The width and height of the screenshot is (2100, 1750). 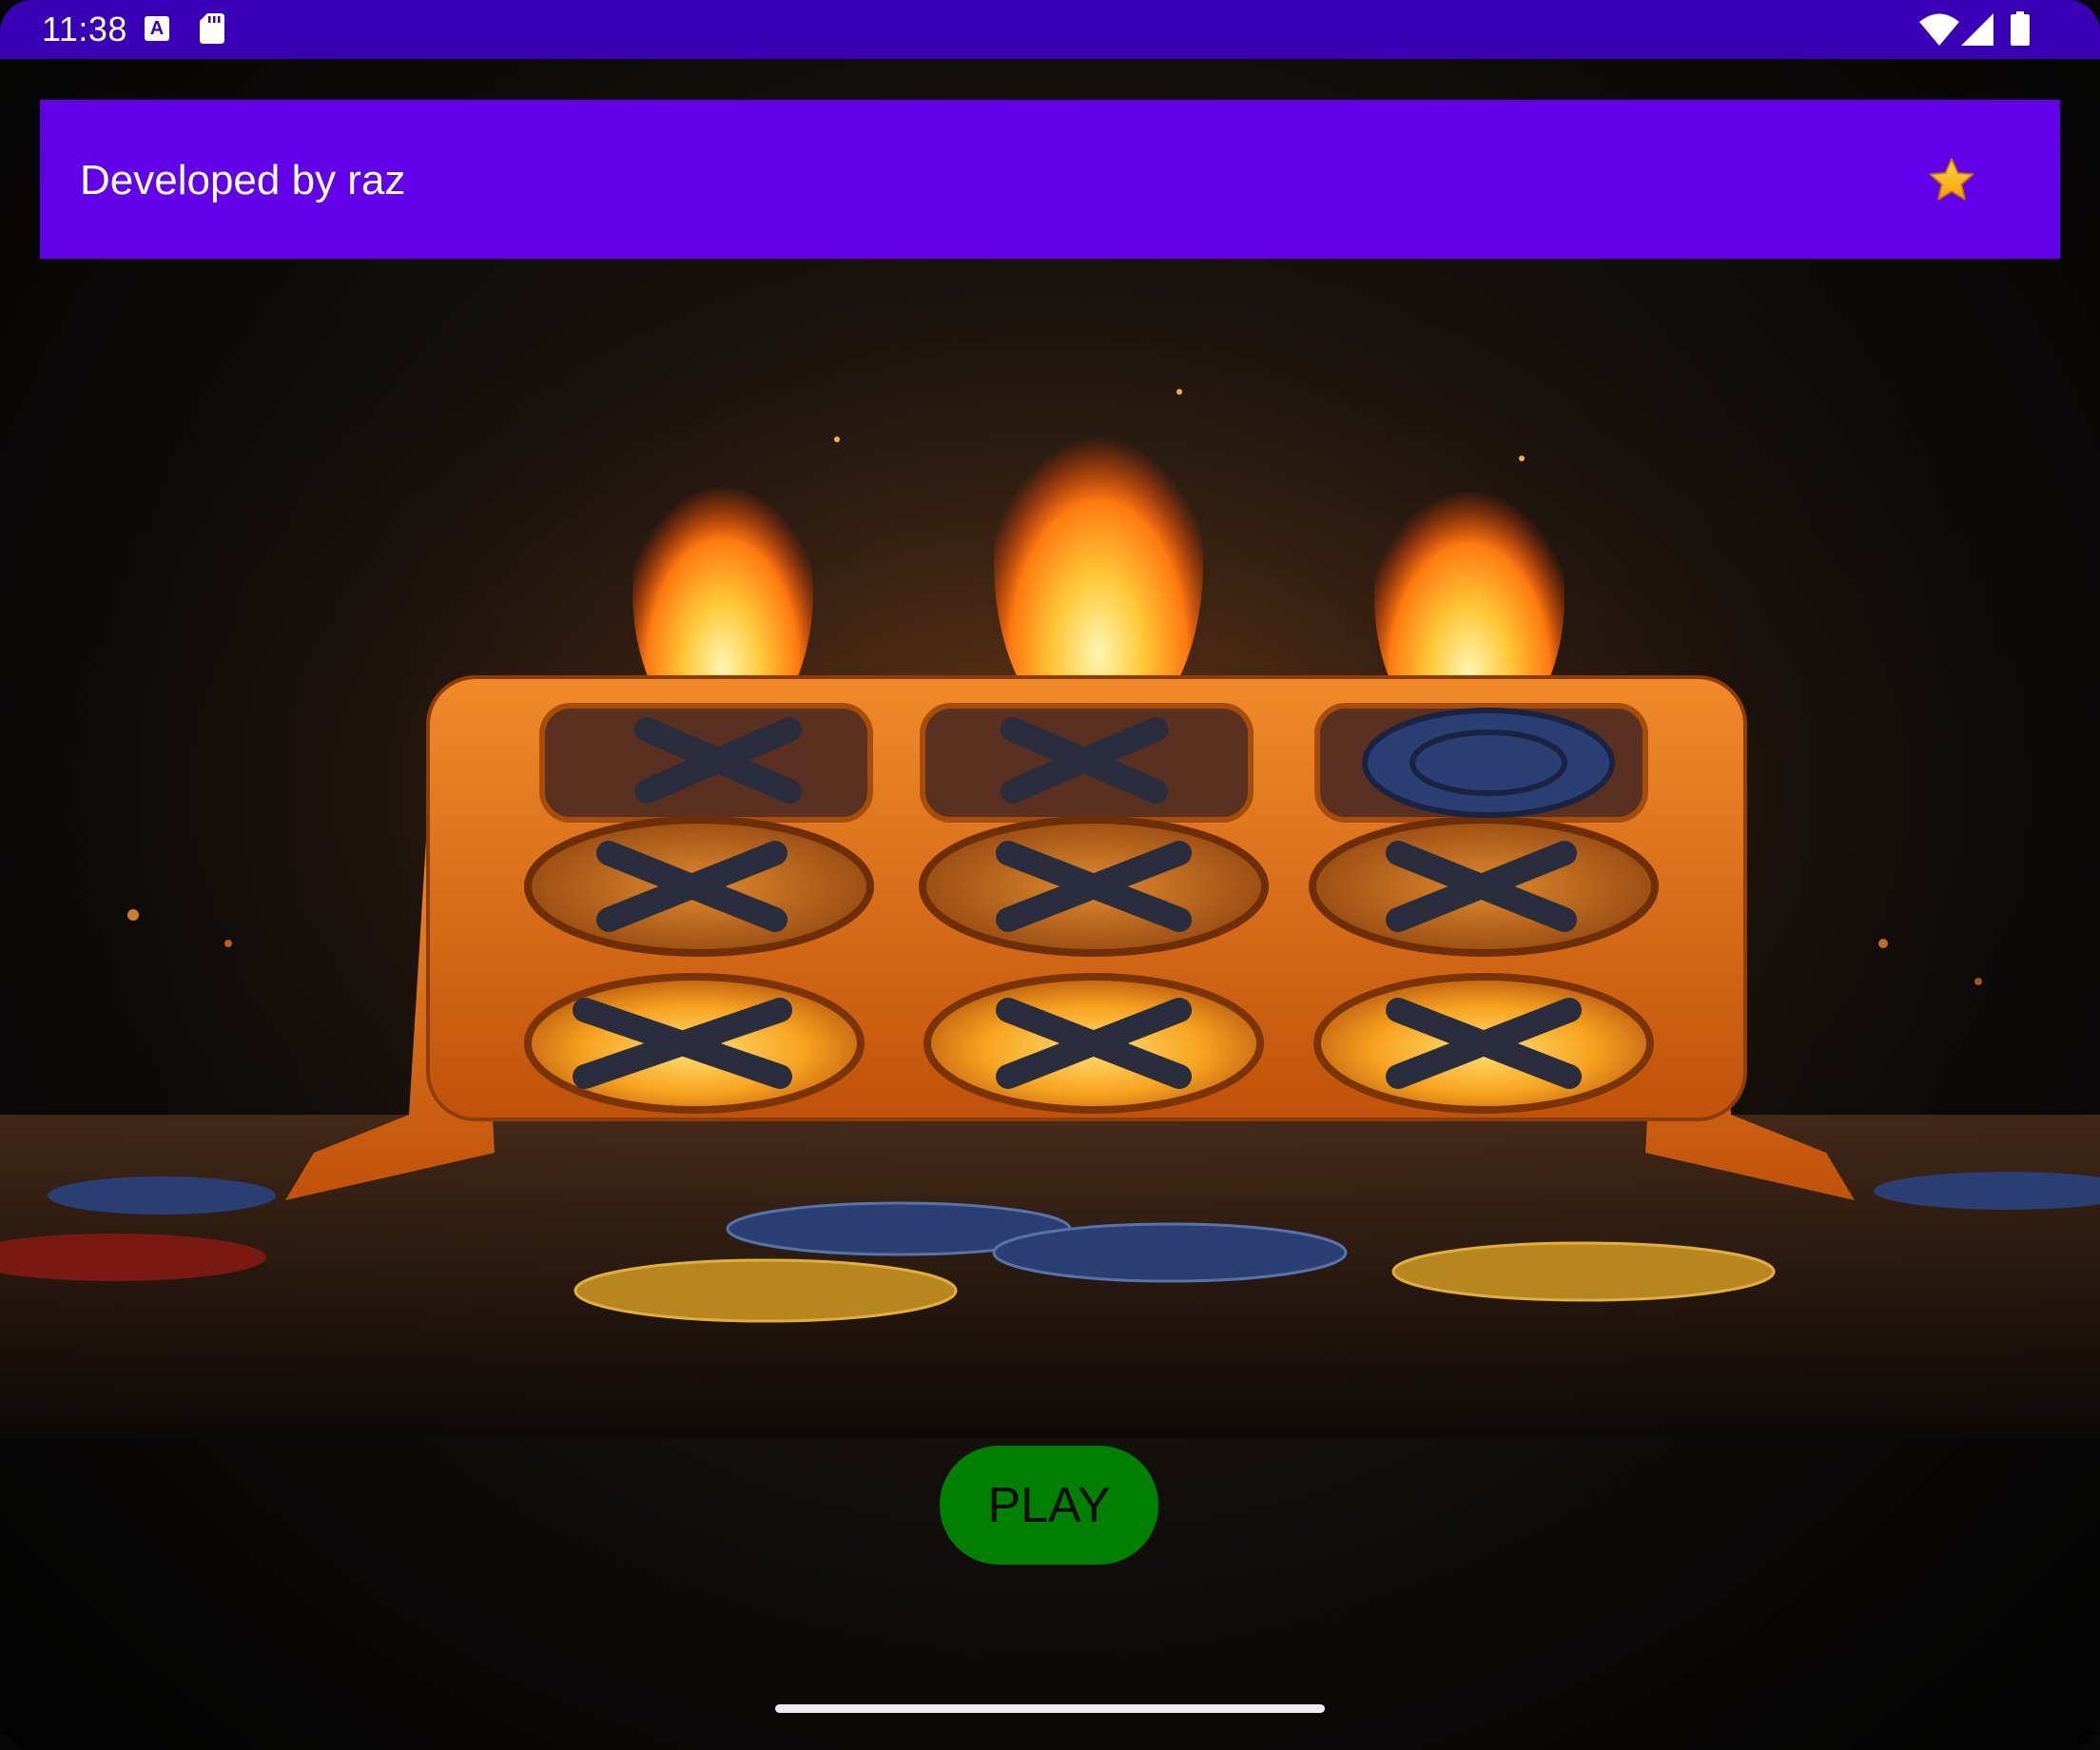 I want to click on a-icon: A, so click(x=157, y=28).